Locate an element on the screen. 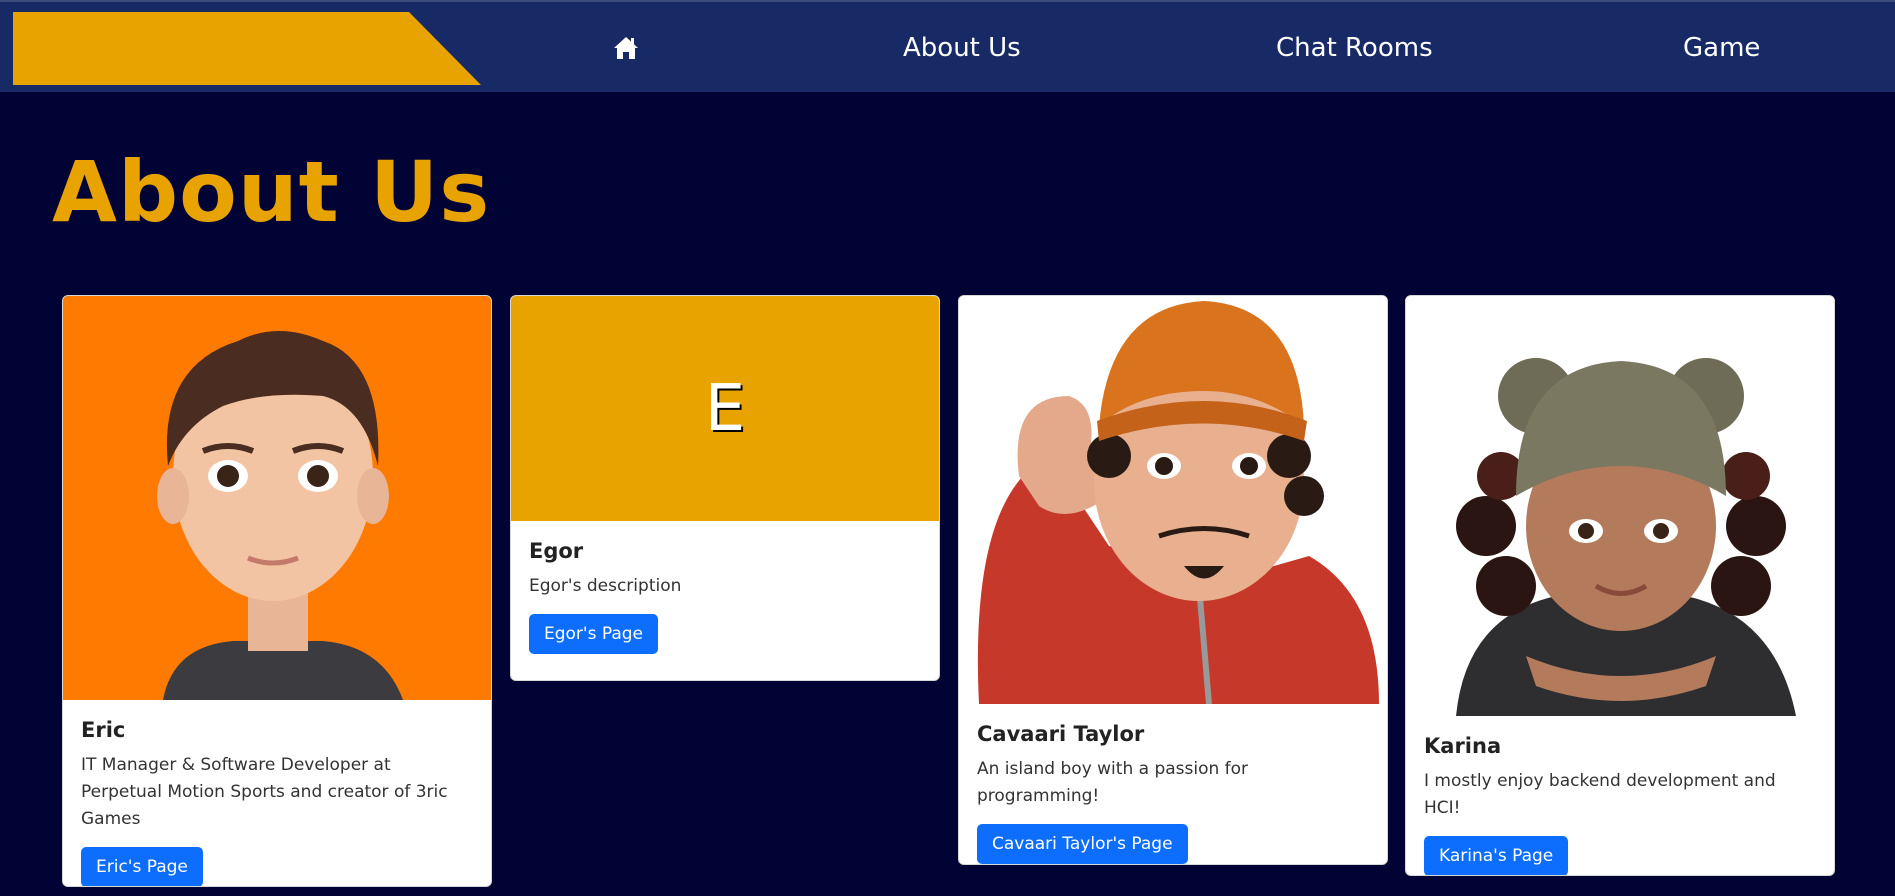 The height and width of the screenshot is (896, 1895). home-icon is located at coordinates (626, 48).